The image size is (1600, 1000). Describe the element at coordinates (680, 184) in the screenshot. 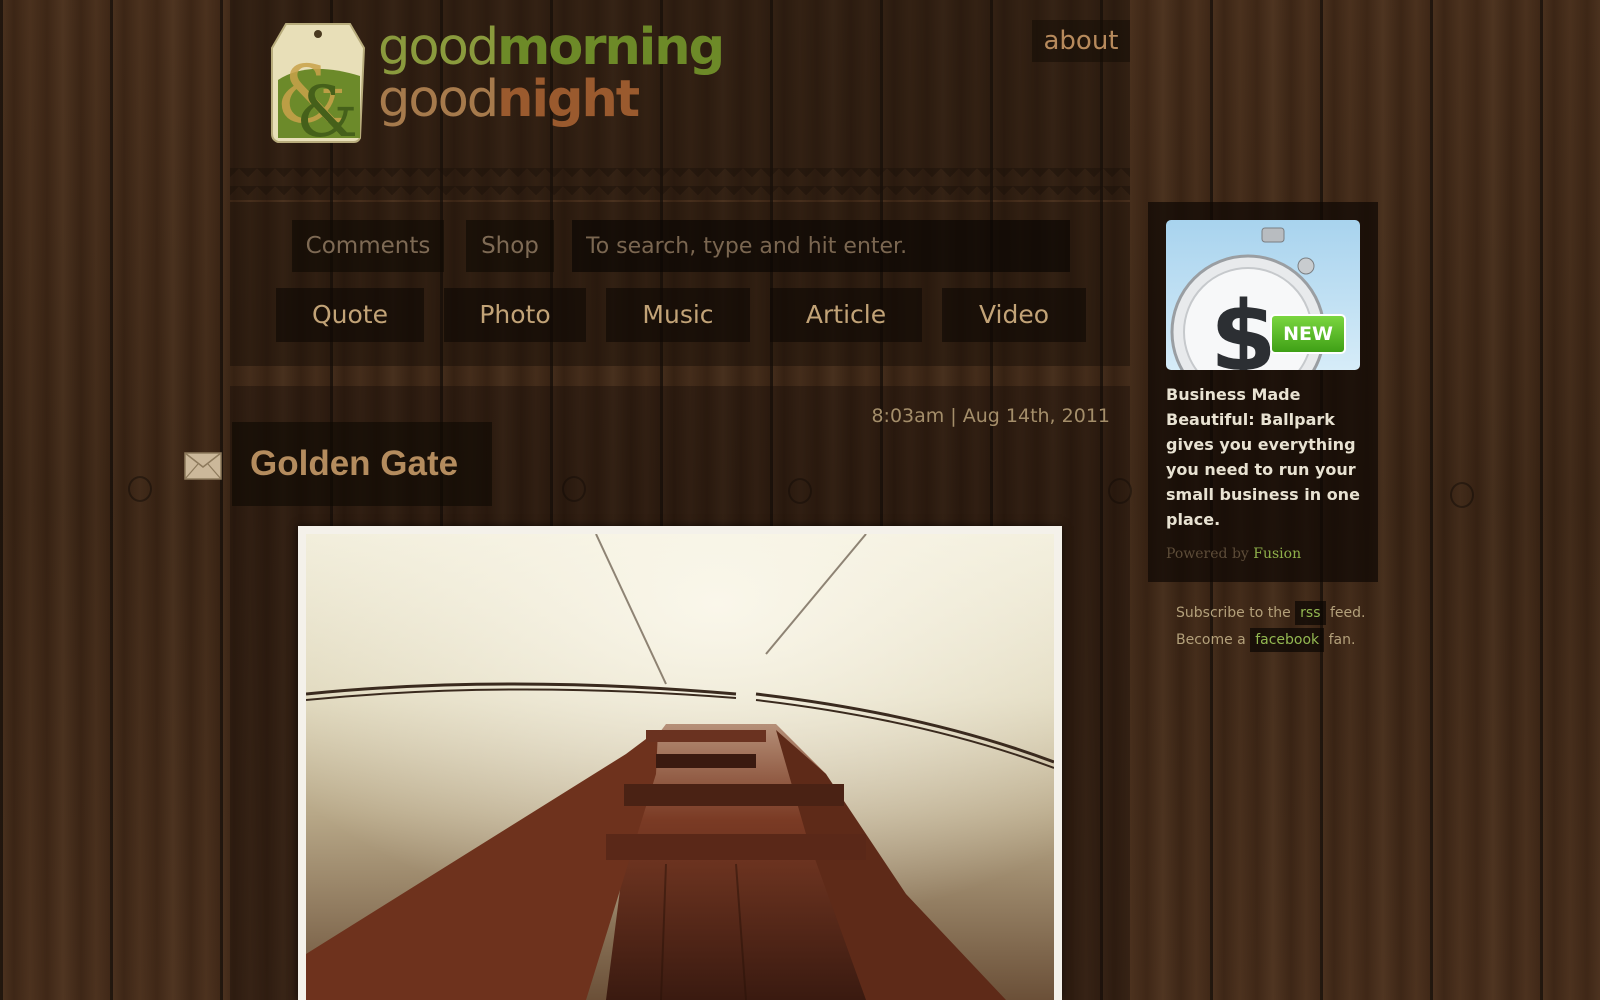

I see `header-zigzag-edge` at that location.